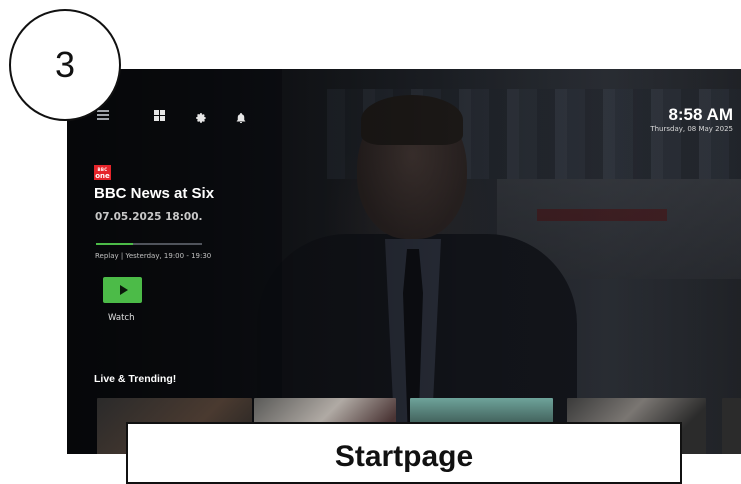 Image resolution: width=741 pixels, height=484 pixels. Describe the element at coordinates (691, 129) in the screenshot. I see `clock-date: Thursday, 08 May 2025` at that location.